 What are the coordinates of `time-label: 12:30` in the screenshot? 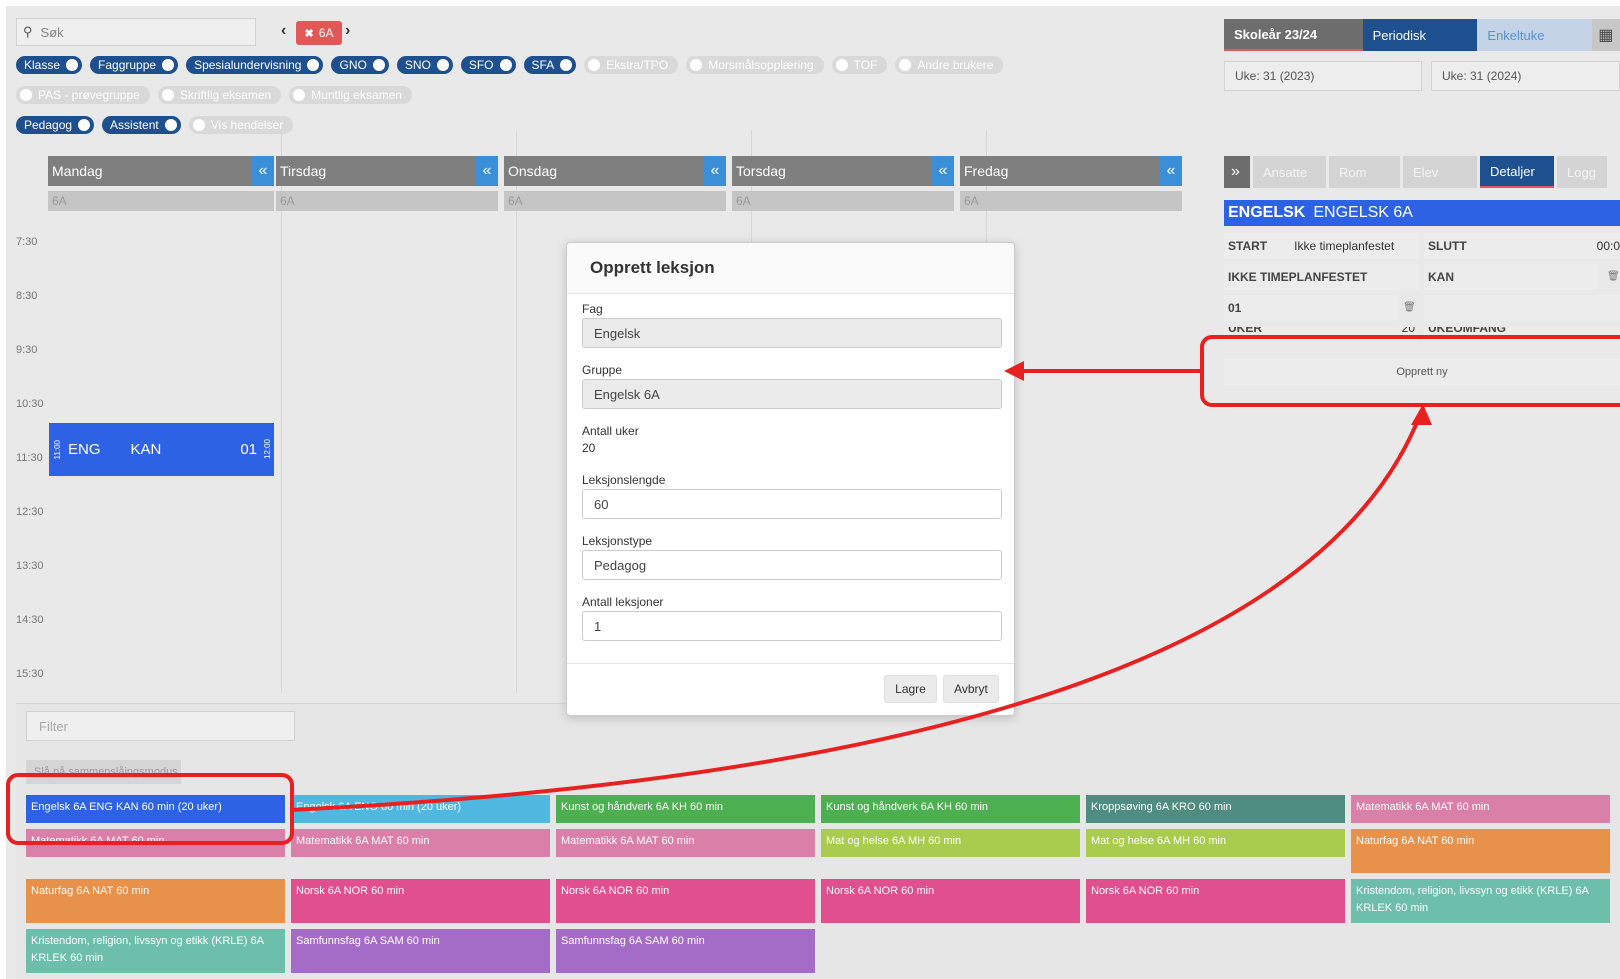 It's located at (30, 512).